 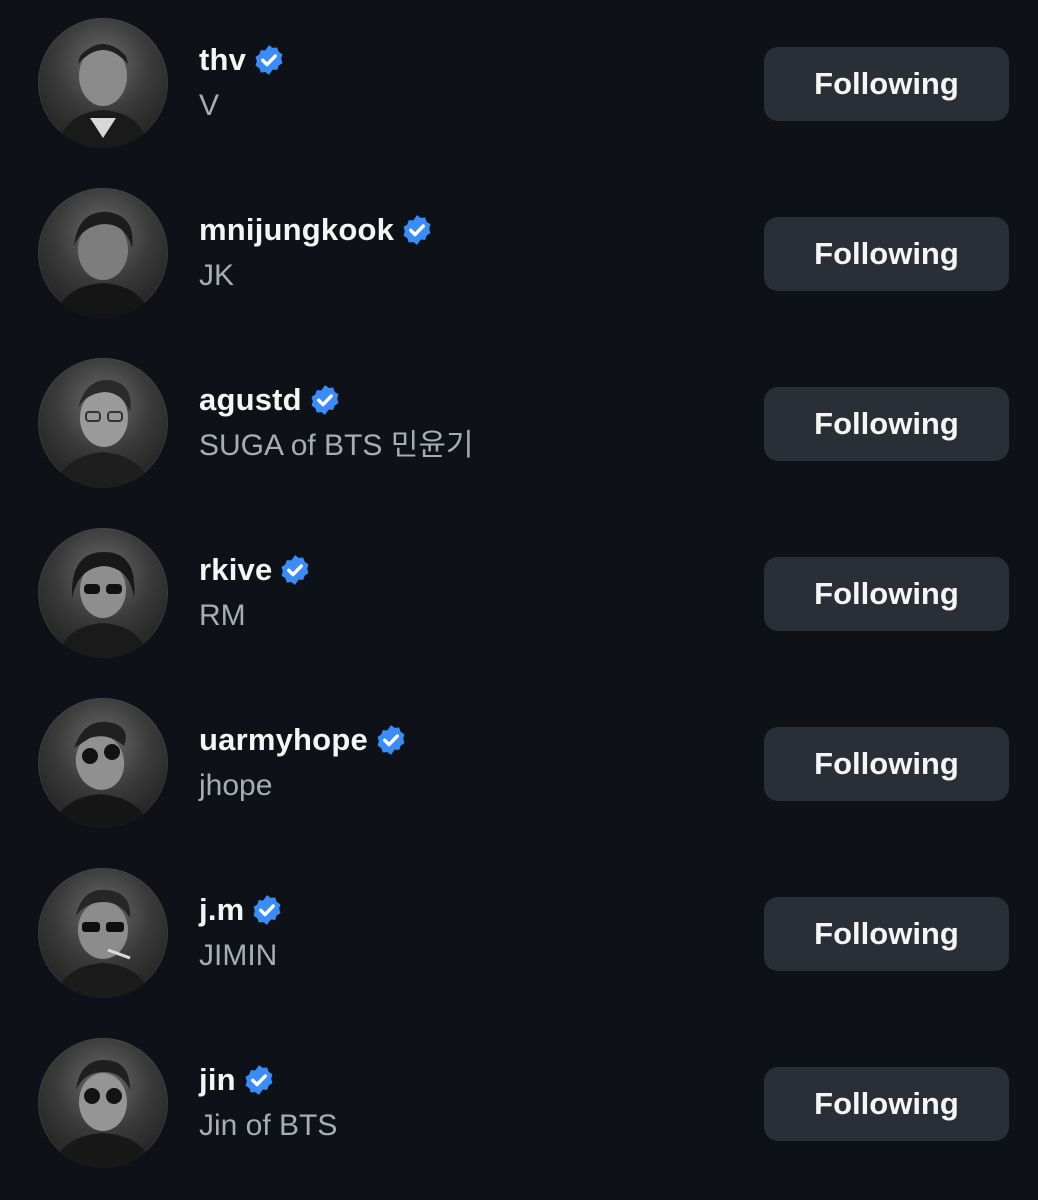 I want to click on user-row-agustd: agustd SUGA of BTS 민윤기 Following, so click(x=519, y=425).